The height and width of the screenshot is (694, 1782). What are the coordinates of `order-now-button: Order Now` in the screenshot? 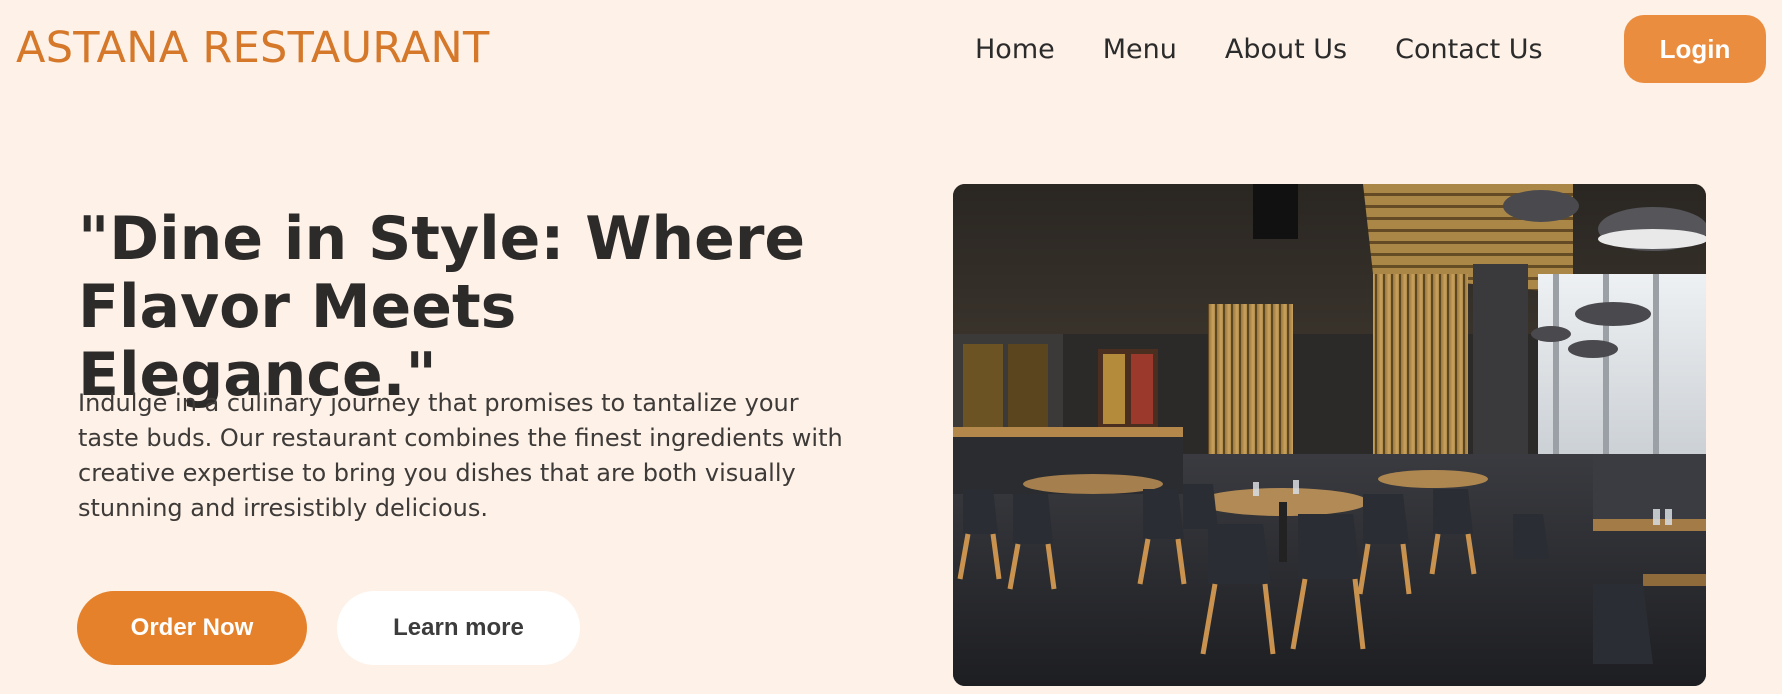 It's located at (192, 628).